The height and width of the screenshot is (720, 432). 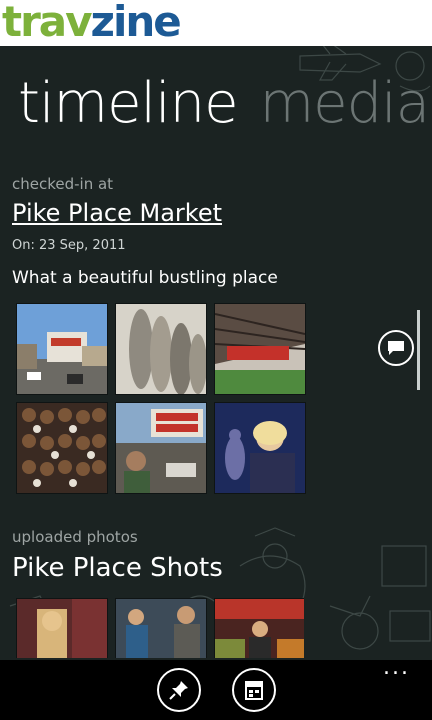 I want to click on brand-header: travzine, so click(x=216, y=23).